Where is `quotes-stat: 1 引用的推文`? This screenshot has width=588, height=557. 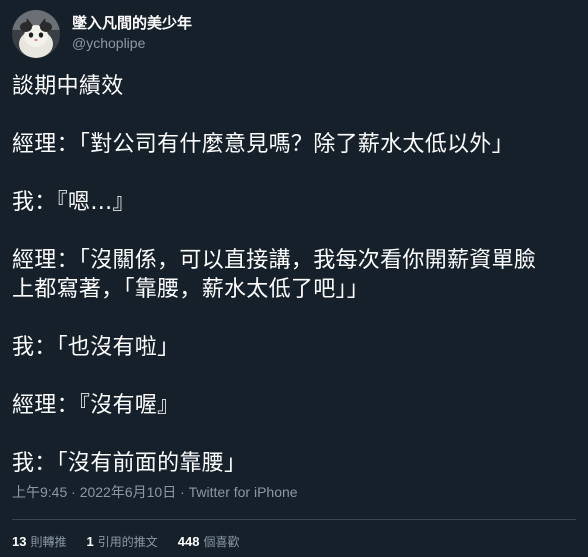 quotes-stat: 1 引用的推文 is located at coordinates (121, 542).